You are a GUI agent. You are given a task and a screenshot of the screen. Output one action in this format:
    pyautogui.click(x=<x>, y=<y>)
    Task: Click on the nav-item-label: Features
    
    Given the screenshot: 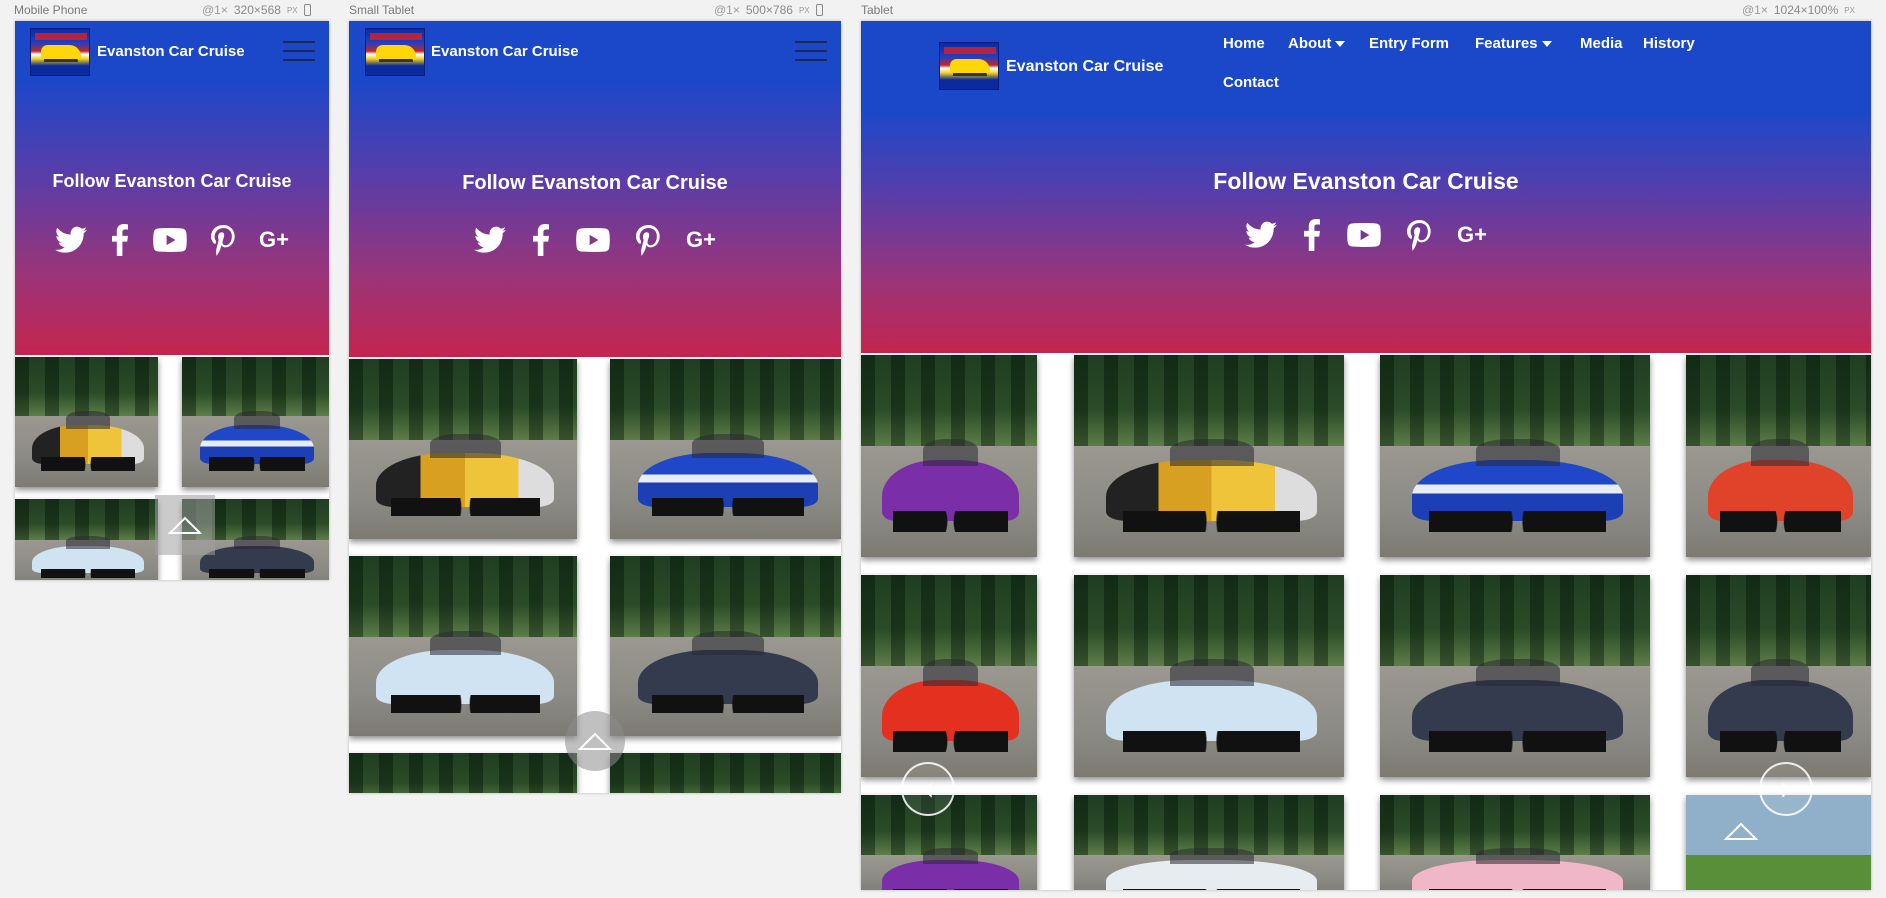 What is the action you would take?
    pyautogui.click(x=1506, y=43)
    